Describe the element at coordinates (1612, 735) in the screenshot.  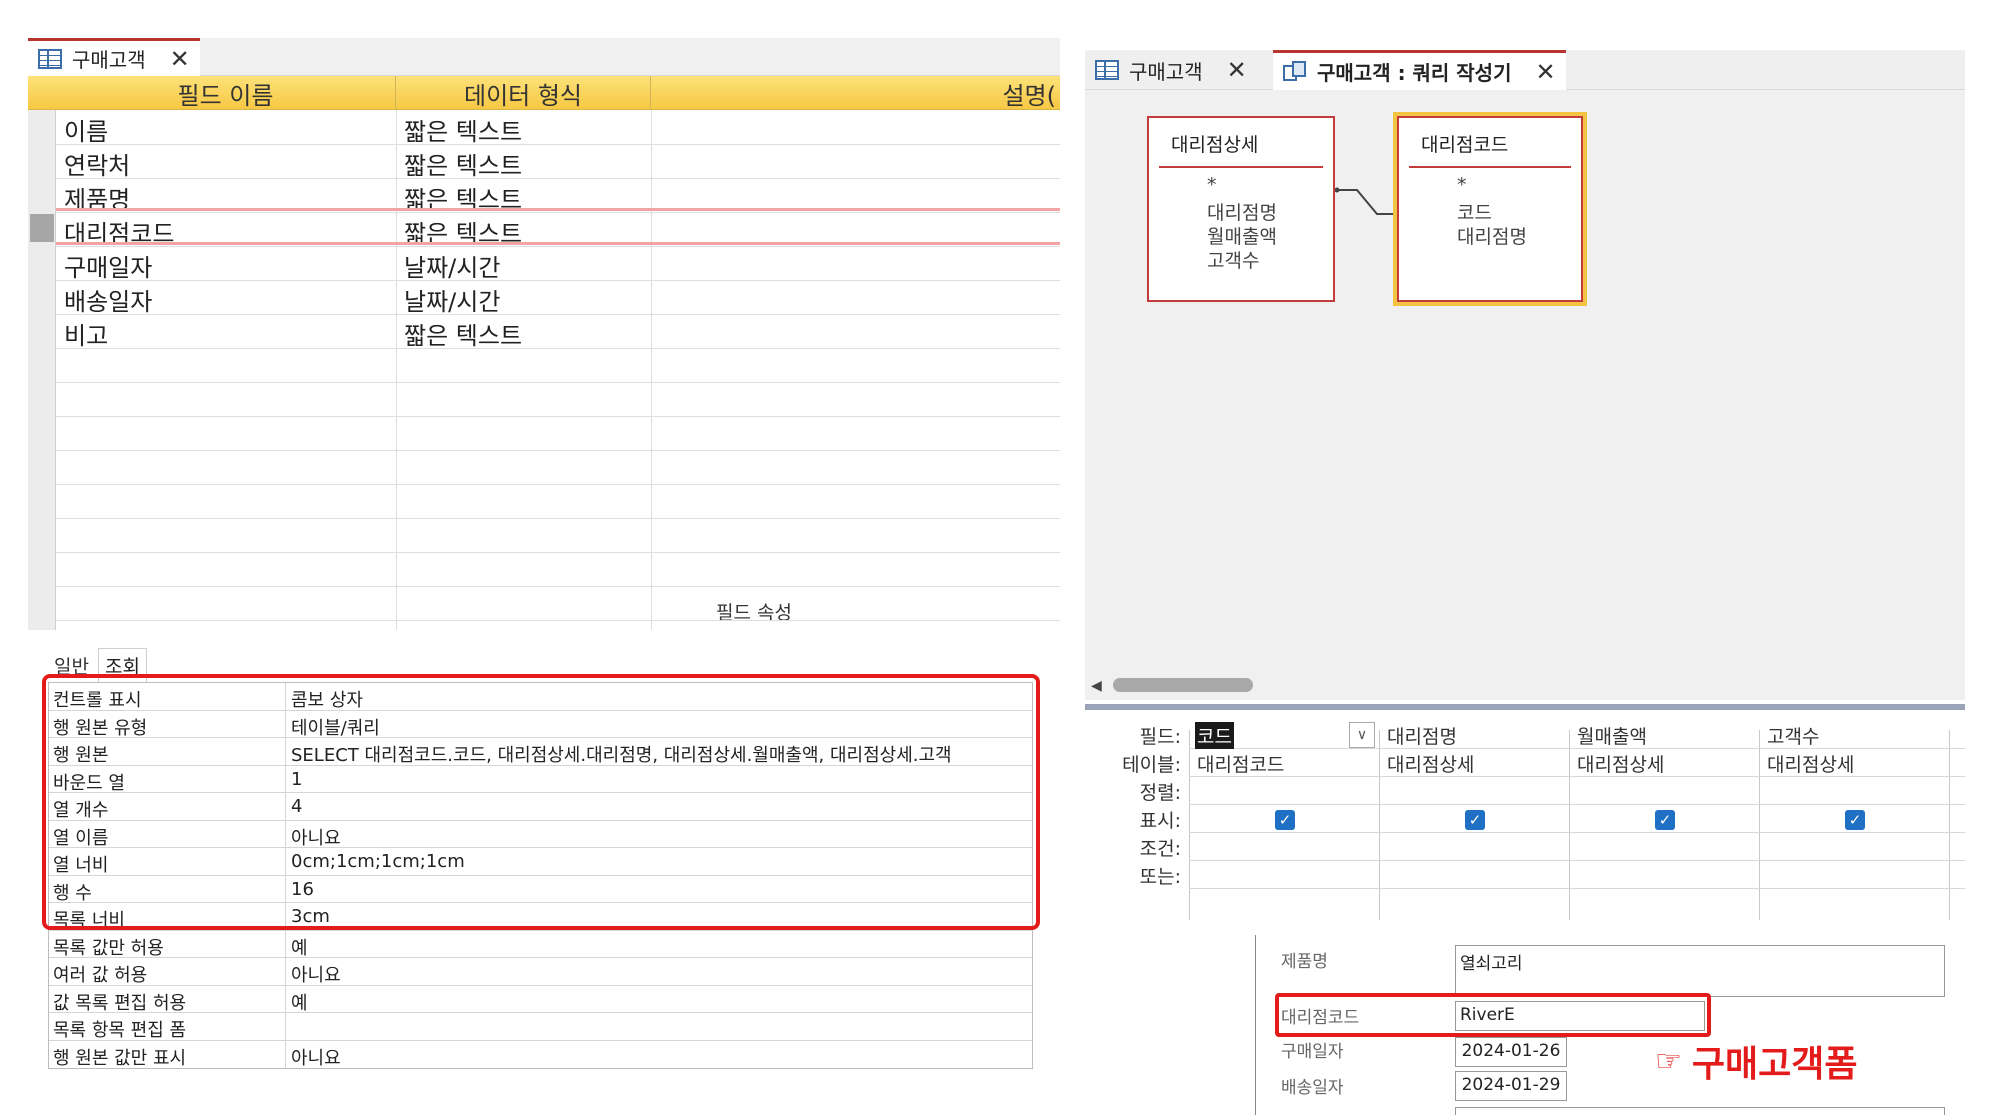
I see `qbe-field-cell: 월매출액` at that location.